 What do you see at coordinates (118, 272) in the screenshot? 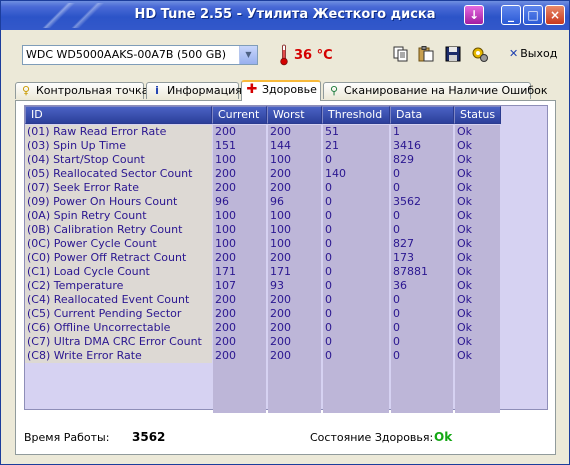
I see `cell-id: (C1) Load Cycle Count` at bounding box center [118, 272].